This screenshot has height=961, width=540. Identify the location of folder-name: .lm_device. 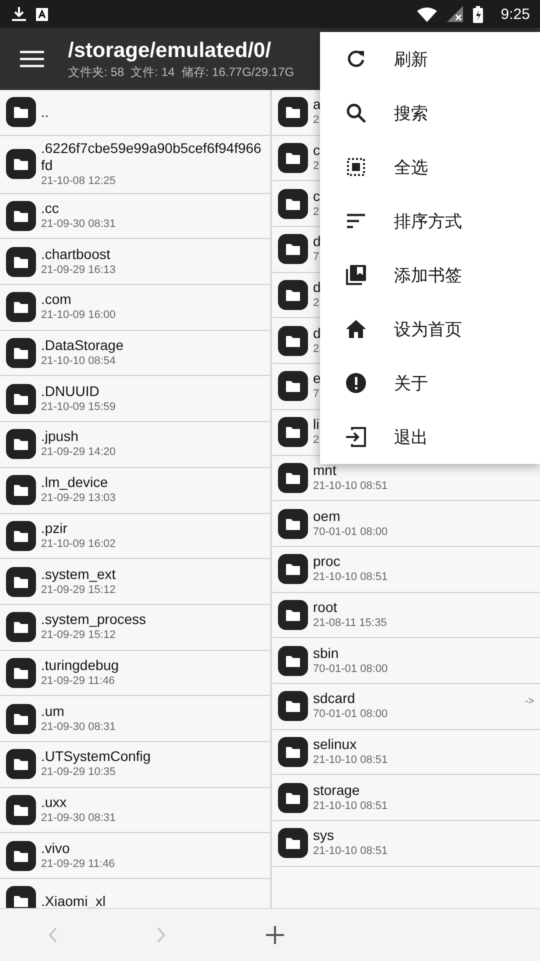
(74, 483).